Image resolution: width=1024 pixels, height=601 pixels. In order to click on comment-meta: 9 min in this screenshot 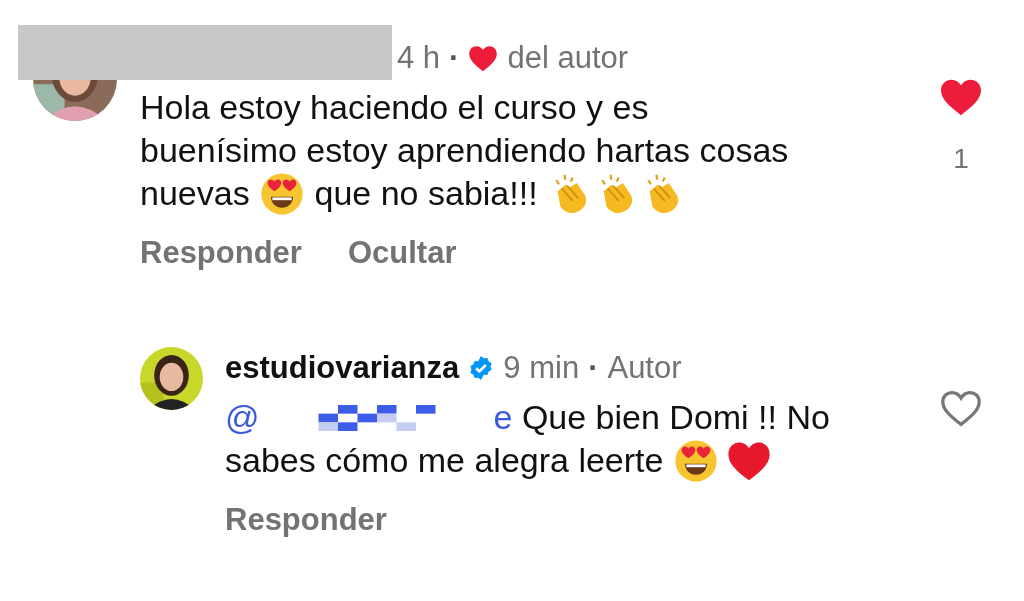, I will do `click(541, 368)`.